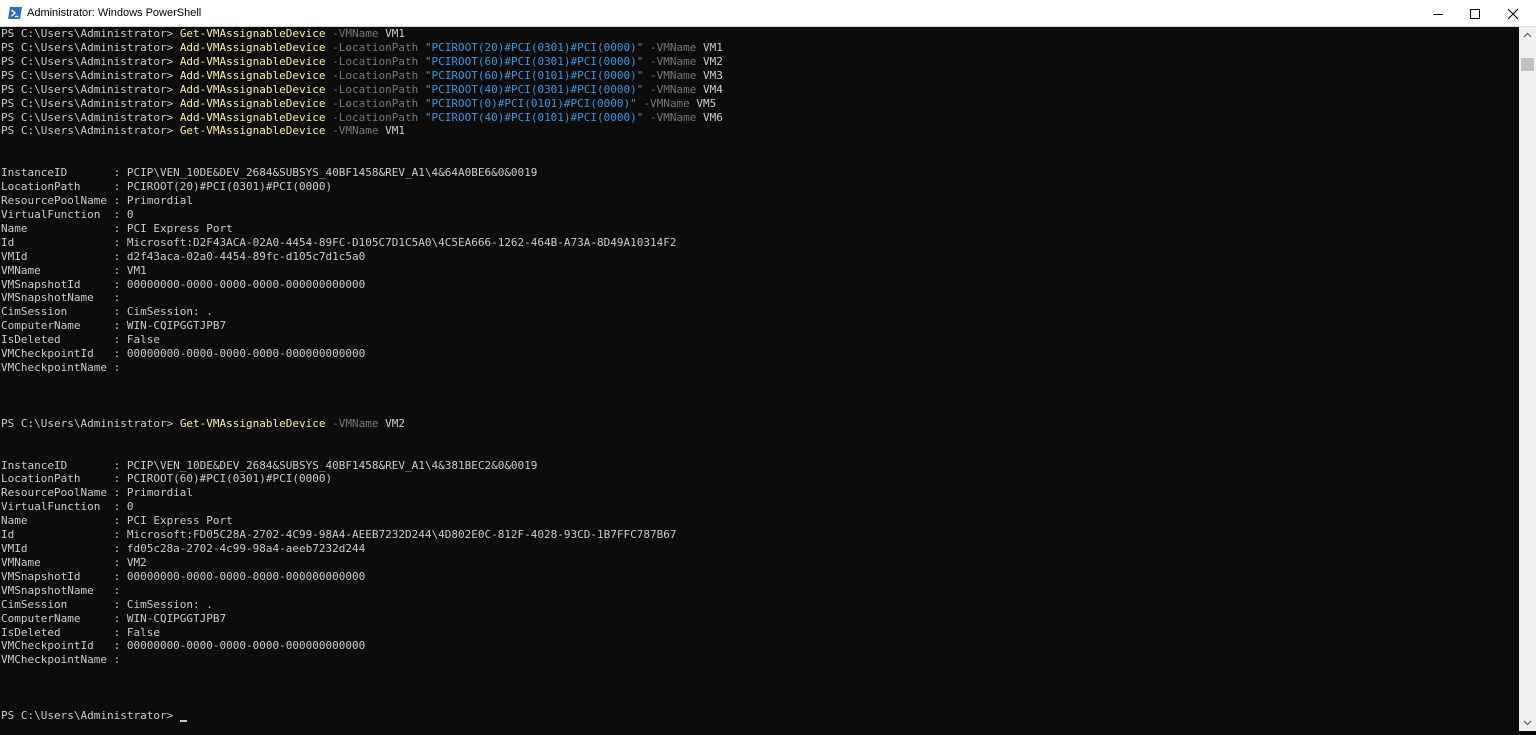 The width and height of the screenshot is (1536, 735). I want to click on string-text: "PCIROOT(60)#PCI(0101)#PCI(0000)", so click(531, 75).